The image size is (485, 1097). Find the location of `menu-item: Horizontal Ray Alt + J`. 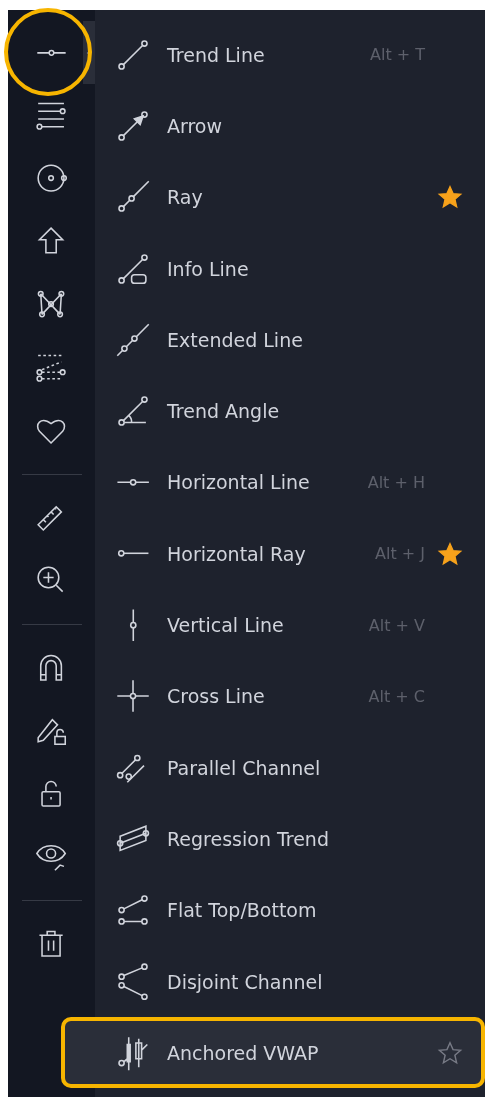

menu-item: Horizontal Ray Alt + J is located at coordinates (273, 554).